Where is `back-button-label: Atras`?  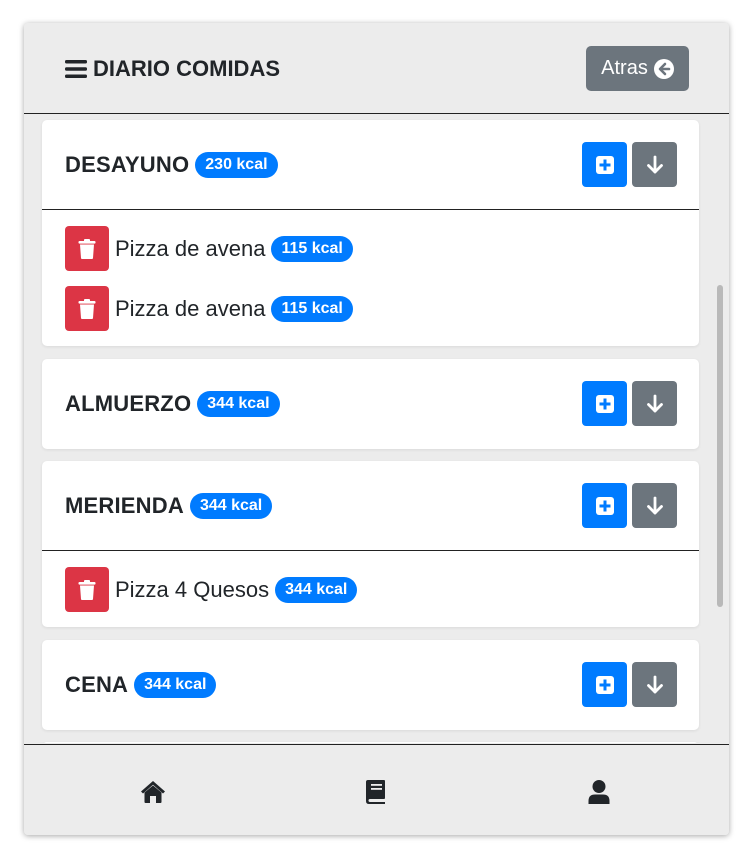 back-button-label: Atras is located at coordinates (624, 68).